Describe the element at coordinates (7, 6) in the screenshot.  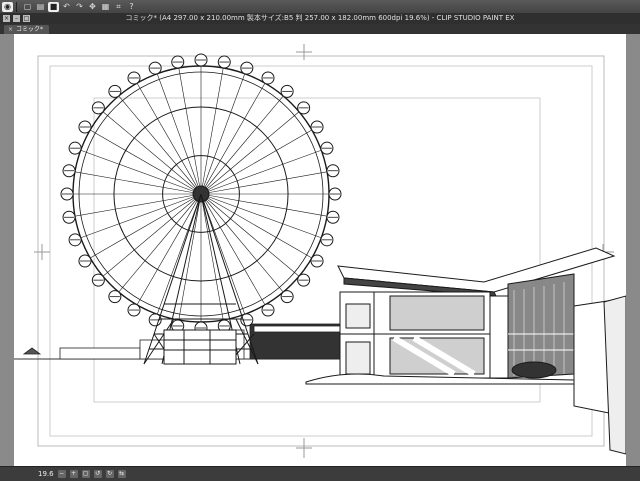
I see `app-menu-icon: ◉` at that location.